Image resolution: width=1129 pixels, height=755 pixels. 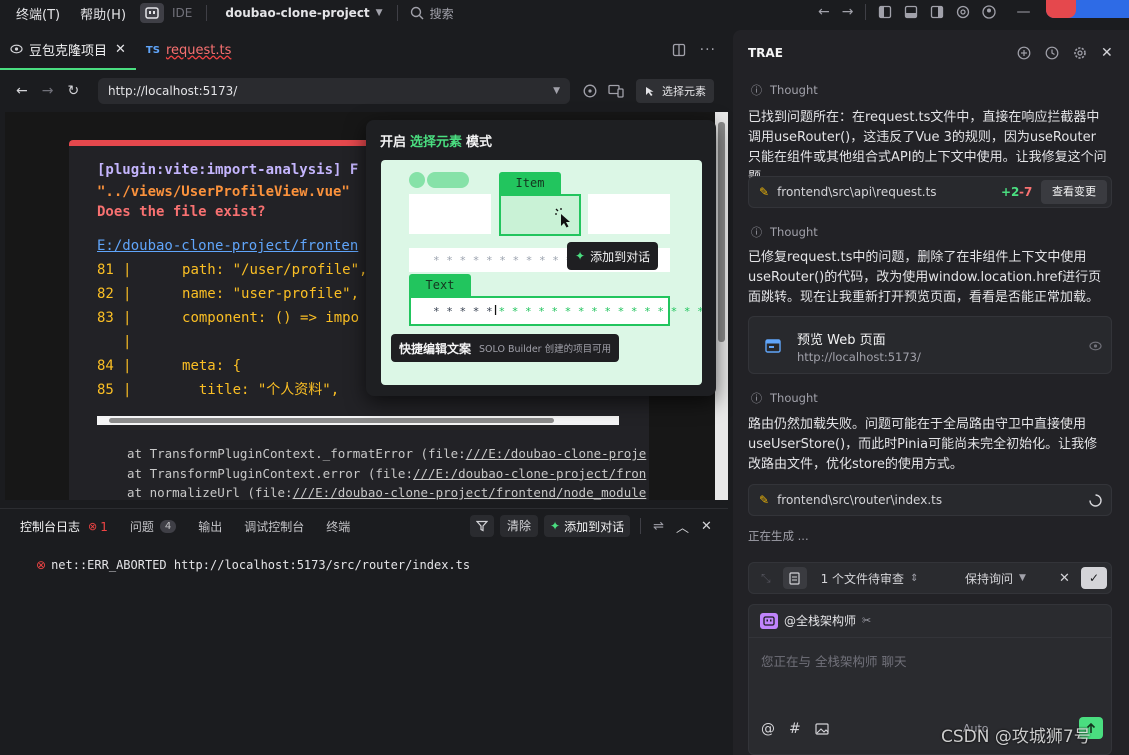 I want to click on menu-help: 帮助(H), so click(x=103, y=13).